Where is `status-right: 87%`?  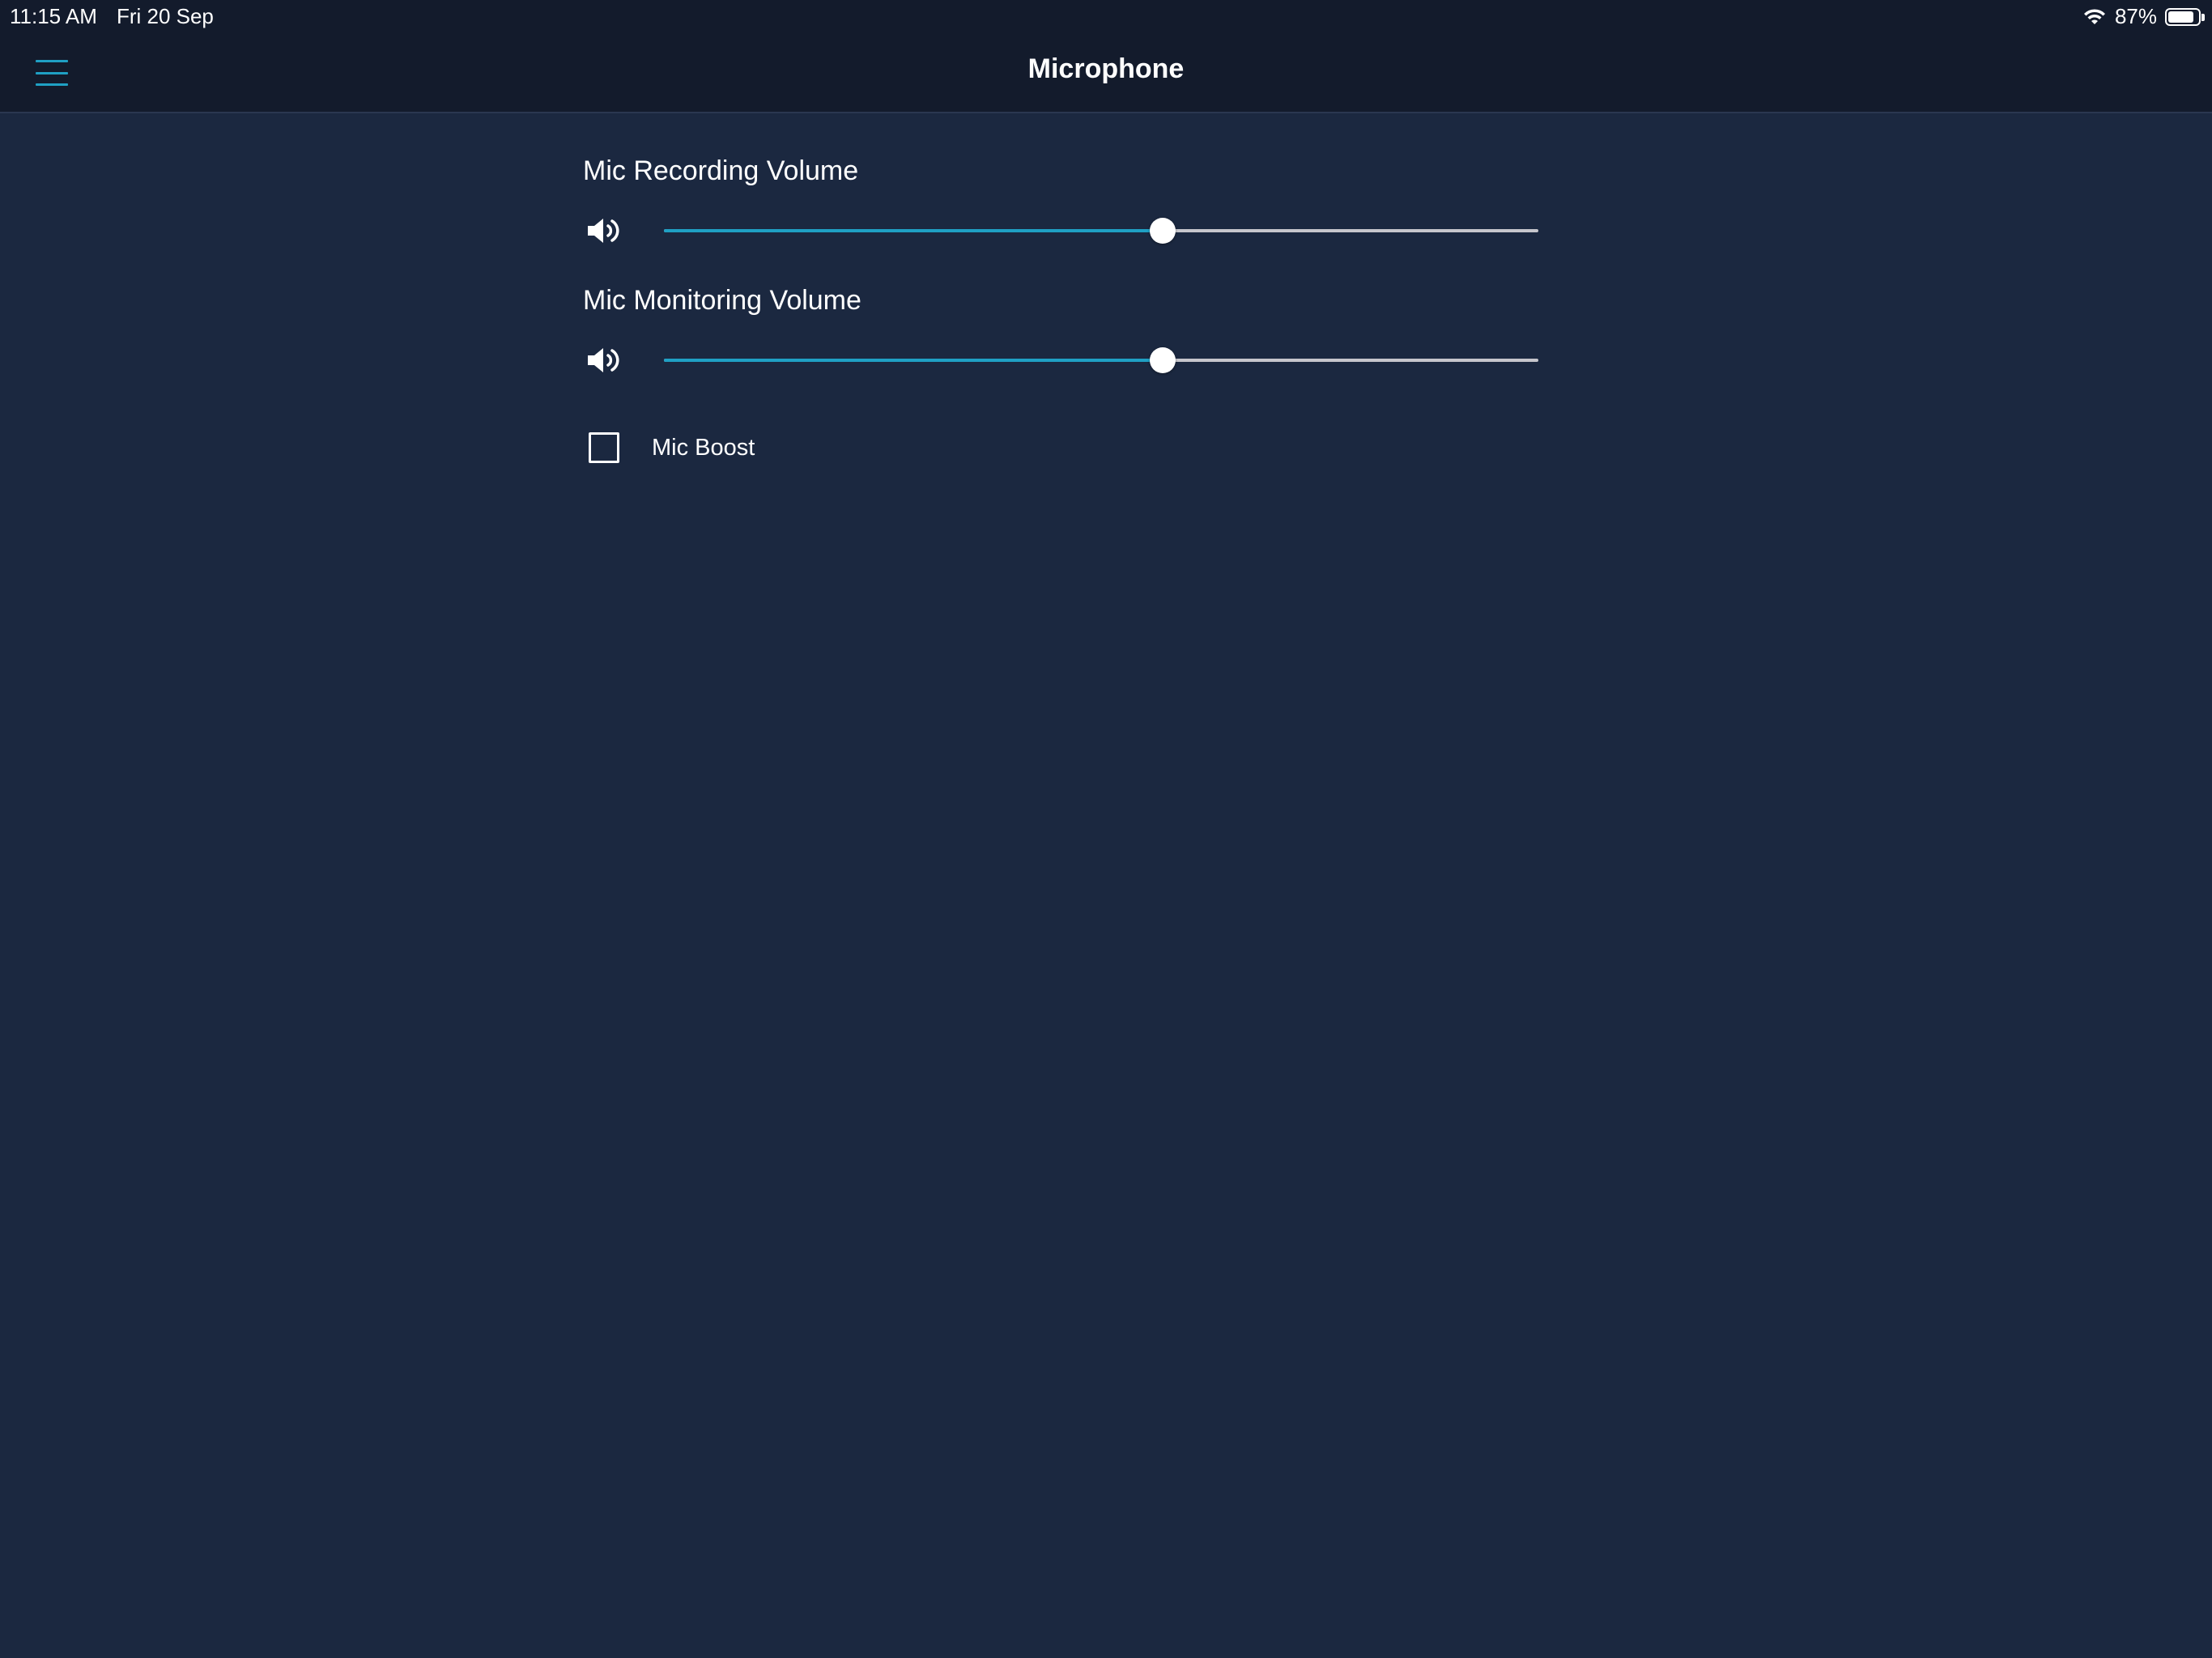 status-right: 87% is located at coordinates (2144, 16).